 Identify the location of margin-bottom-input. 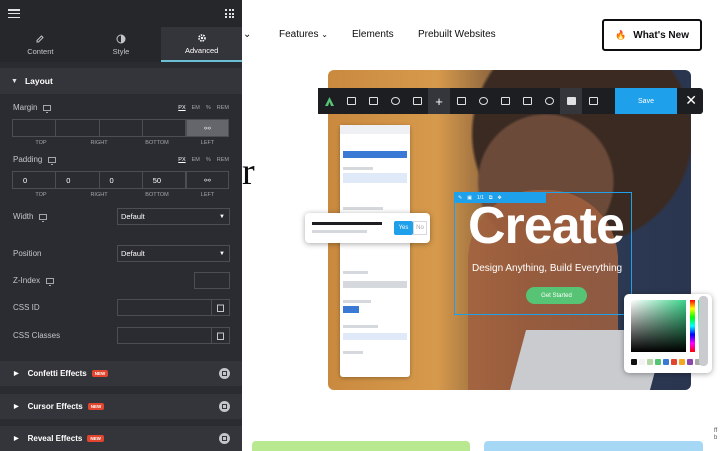
(120, 128).